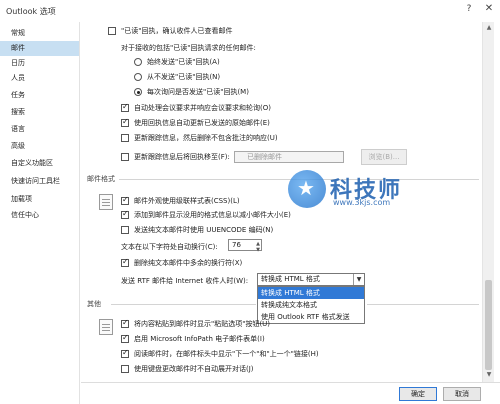 Image resolution: width=500 pixels, height=404 pixels. Describe the element at coordinates (290, 393) in the screenshot. I see `dialog-footer: 确定 取消` at that location.